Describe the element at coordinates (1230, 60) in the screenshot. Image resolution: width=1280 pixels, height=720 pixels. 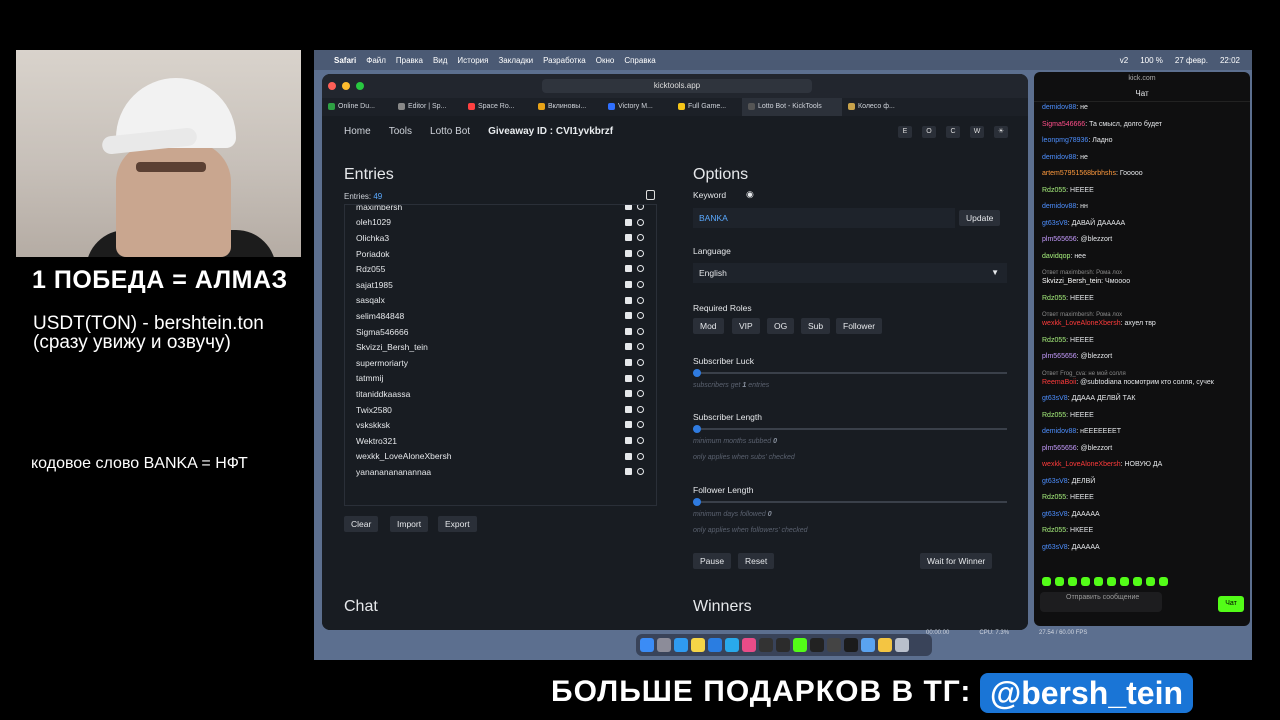
I see `menubar-time: 22:02` at that location.